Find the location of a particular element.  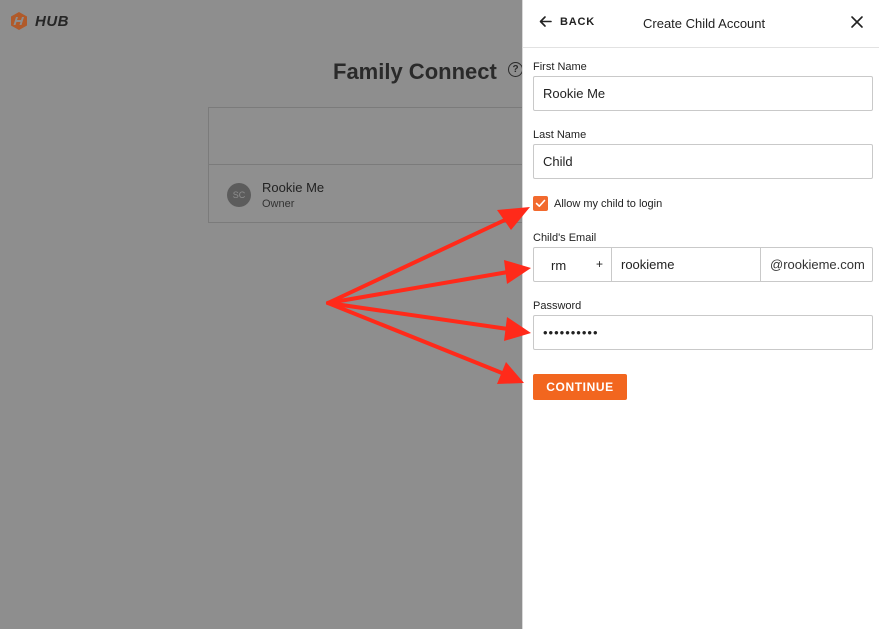

email-local-value: rookieme is located at coordinates (648, 264).